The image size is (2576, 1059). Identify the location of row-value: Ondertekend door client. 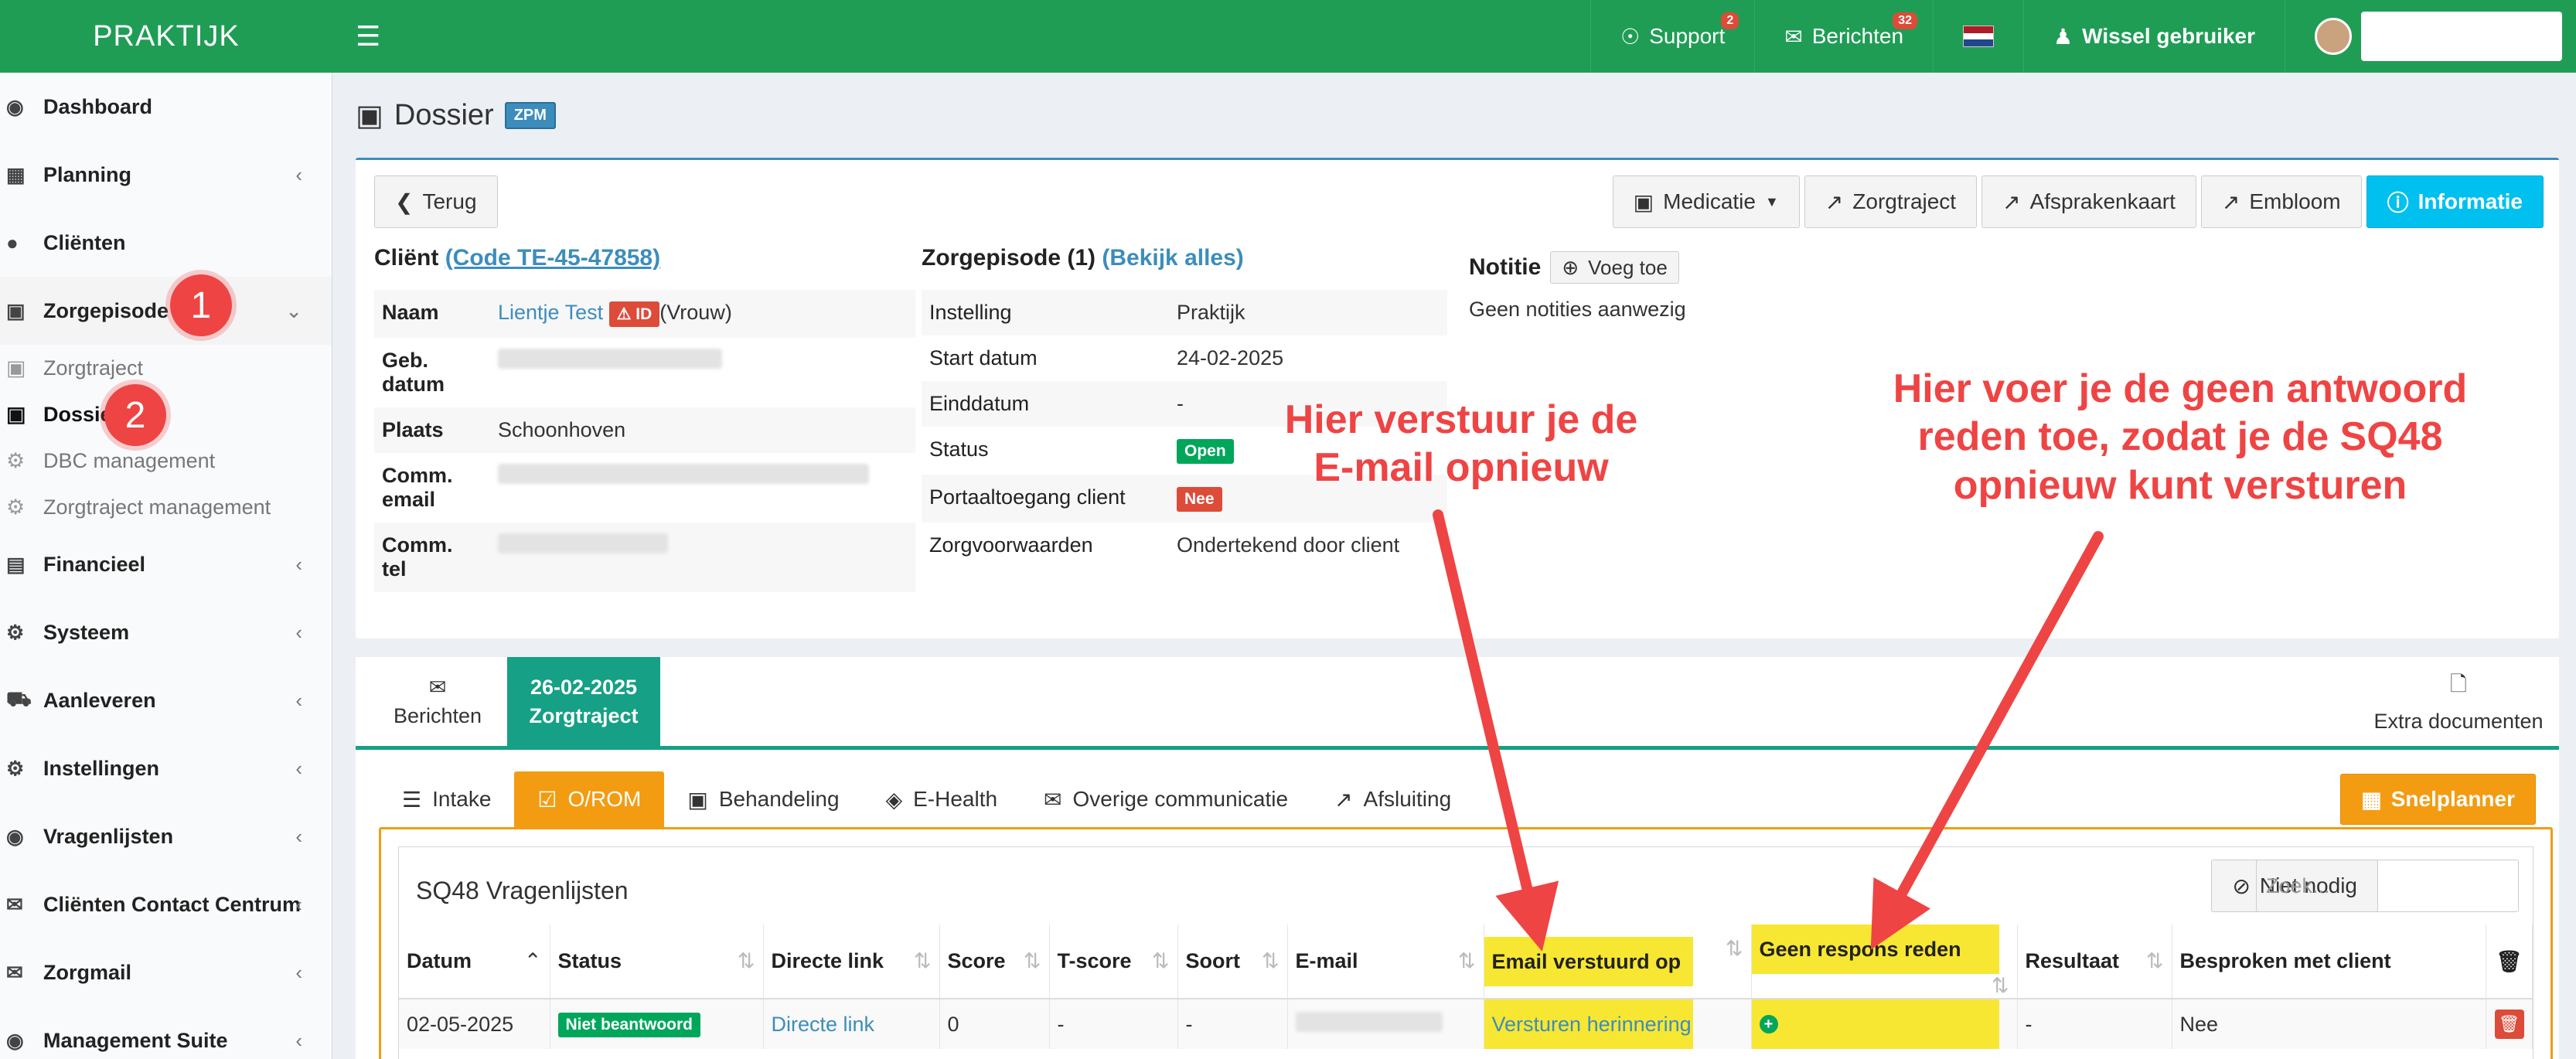
(1288, 545).